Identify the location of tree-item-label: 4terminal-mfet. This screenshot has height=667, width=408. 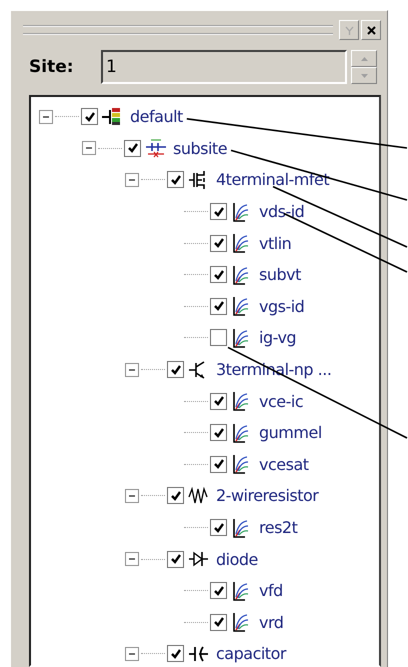
(273, 180).